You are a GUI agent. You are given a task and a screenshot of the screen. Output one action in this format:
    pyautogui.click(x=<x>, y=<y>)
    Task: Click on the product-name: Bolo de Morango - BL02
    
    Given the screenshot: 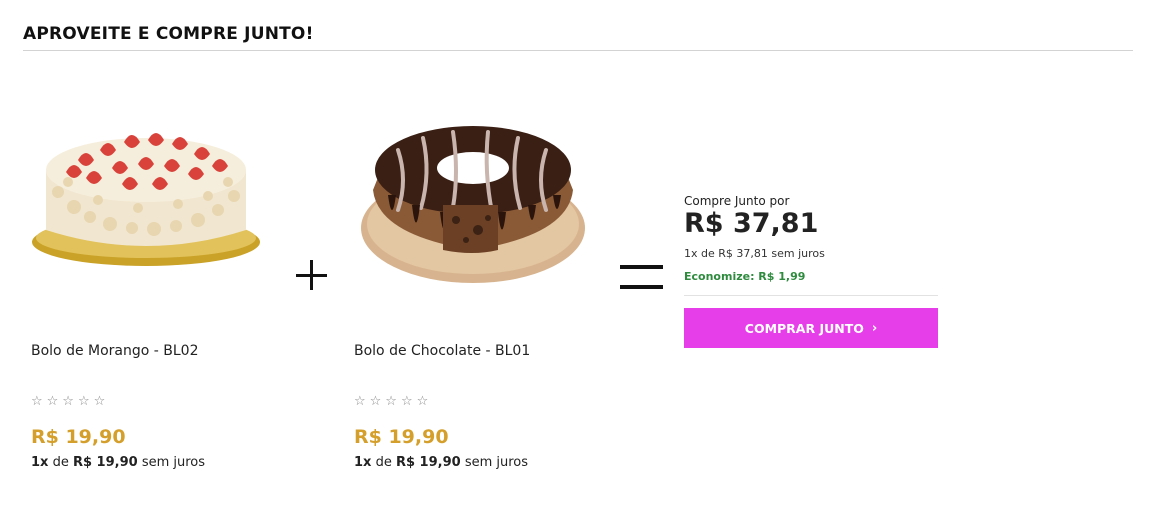 What is the action you would take?
    pyautogui.click(x=115, y=351)
    